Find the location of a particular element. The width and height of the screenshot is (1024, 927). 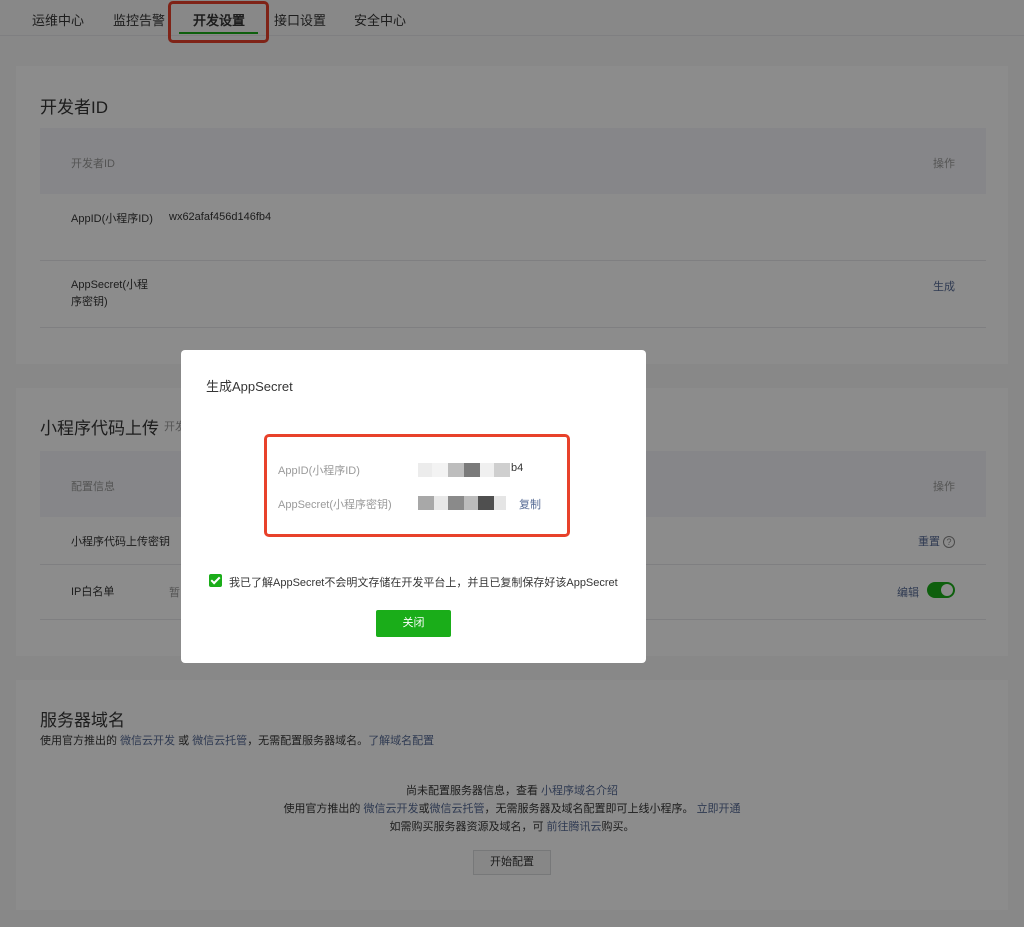

dialog-appsecret-label: AppSecret(小程序密钥) is located at coordinates (335, 505).